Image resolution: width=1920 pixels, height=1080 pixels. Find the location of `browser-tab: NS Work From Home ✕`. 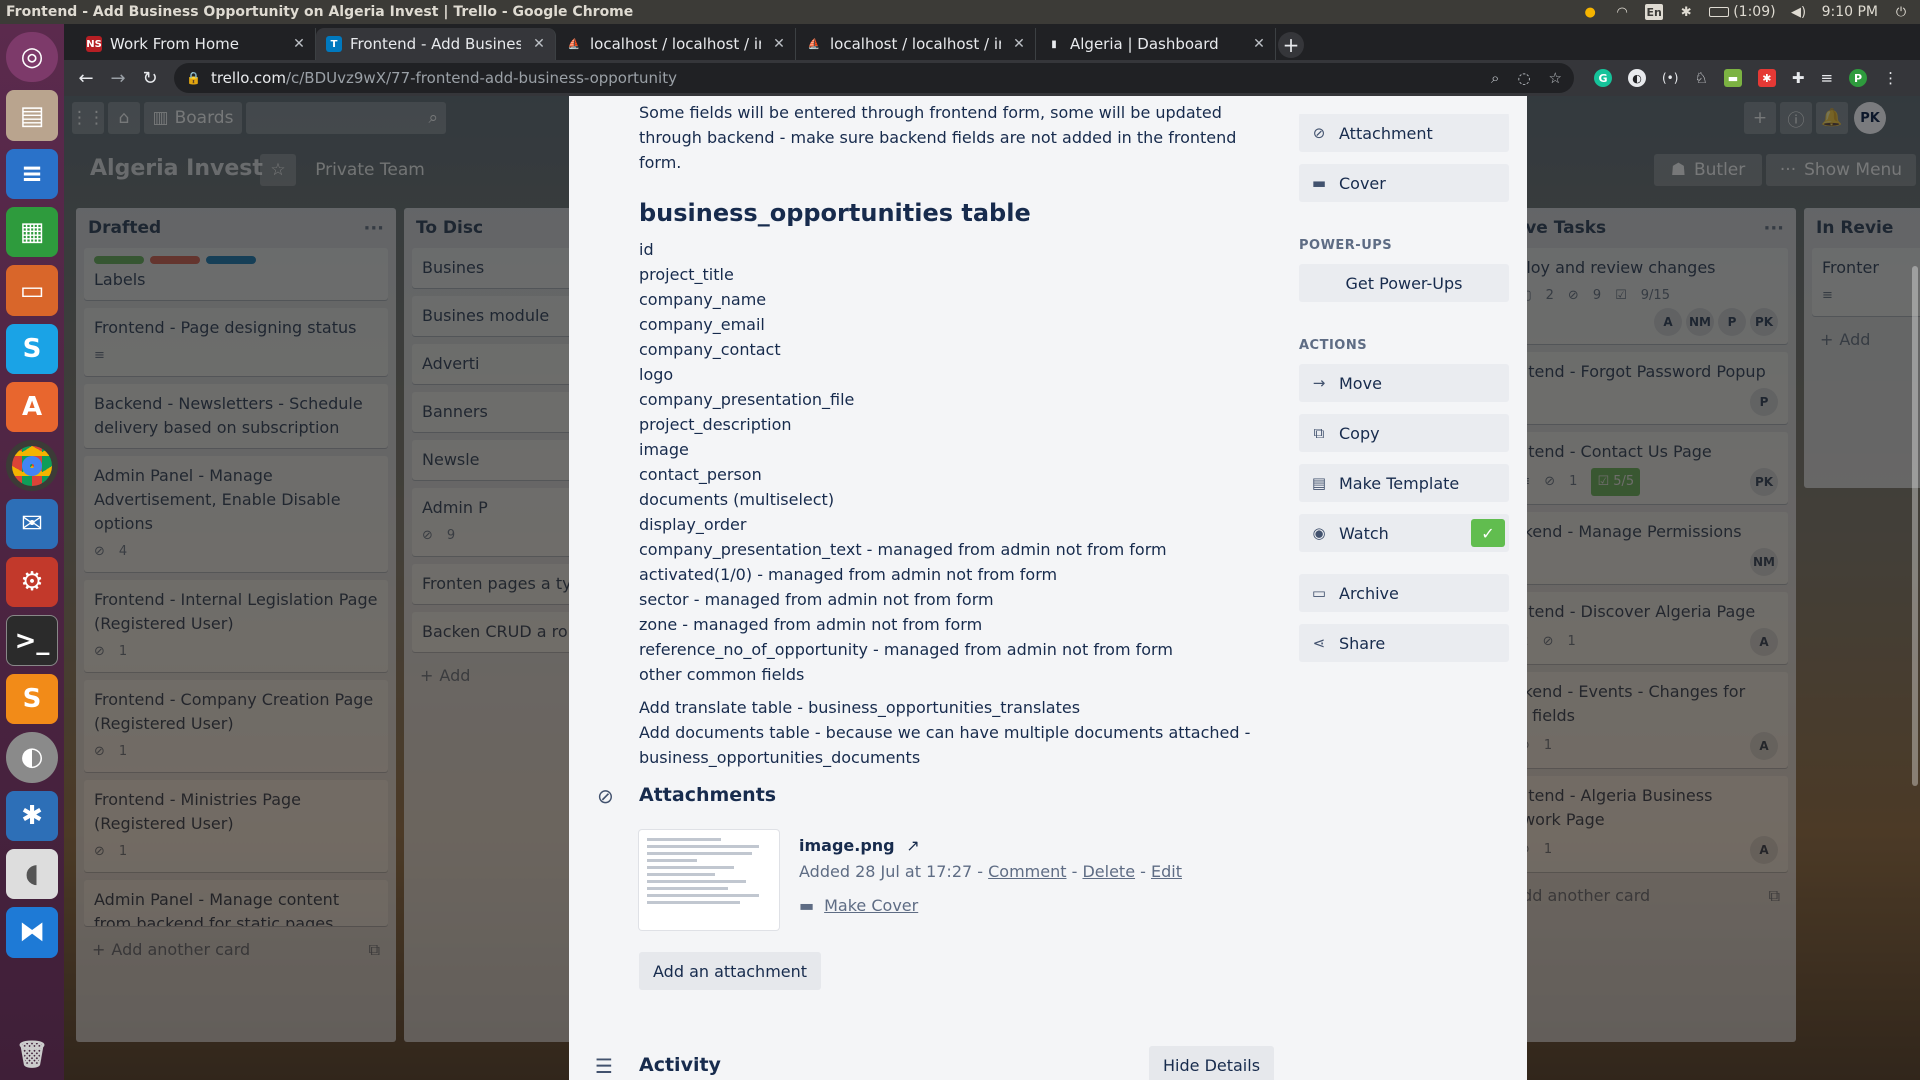

browser-tab: NS Work From Home ✕ is located at coordinates (196, 44).